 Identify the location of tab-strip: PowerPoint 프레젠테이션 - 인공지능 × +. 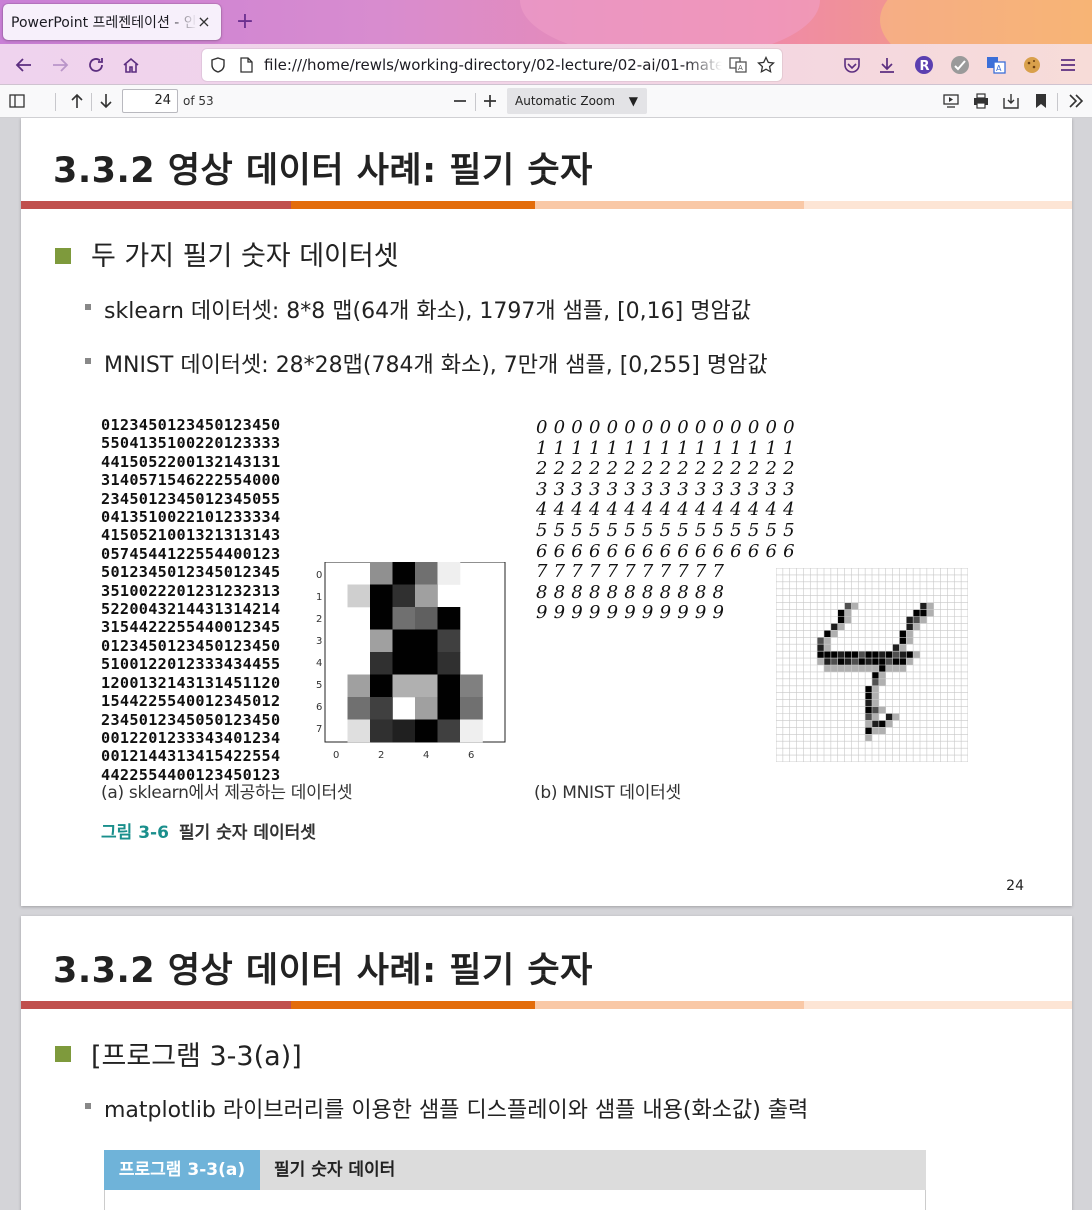
(546, 22).